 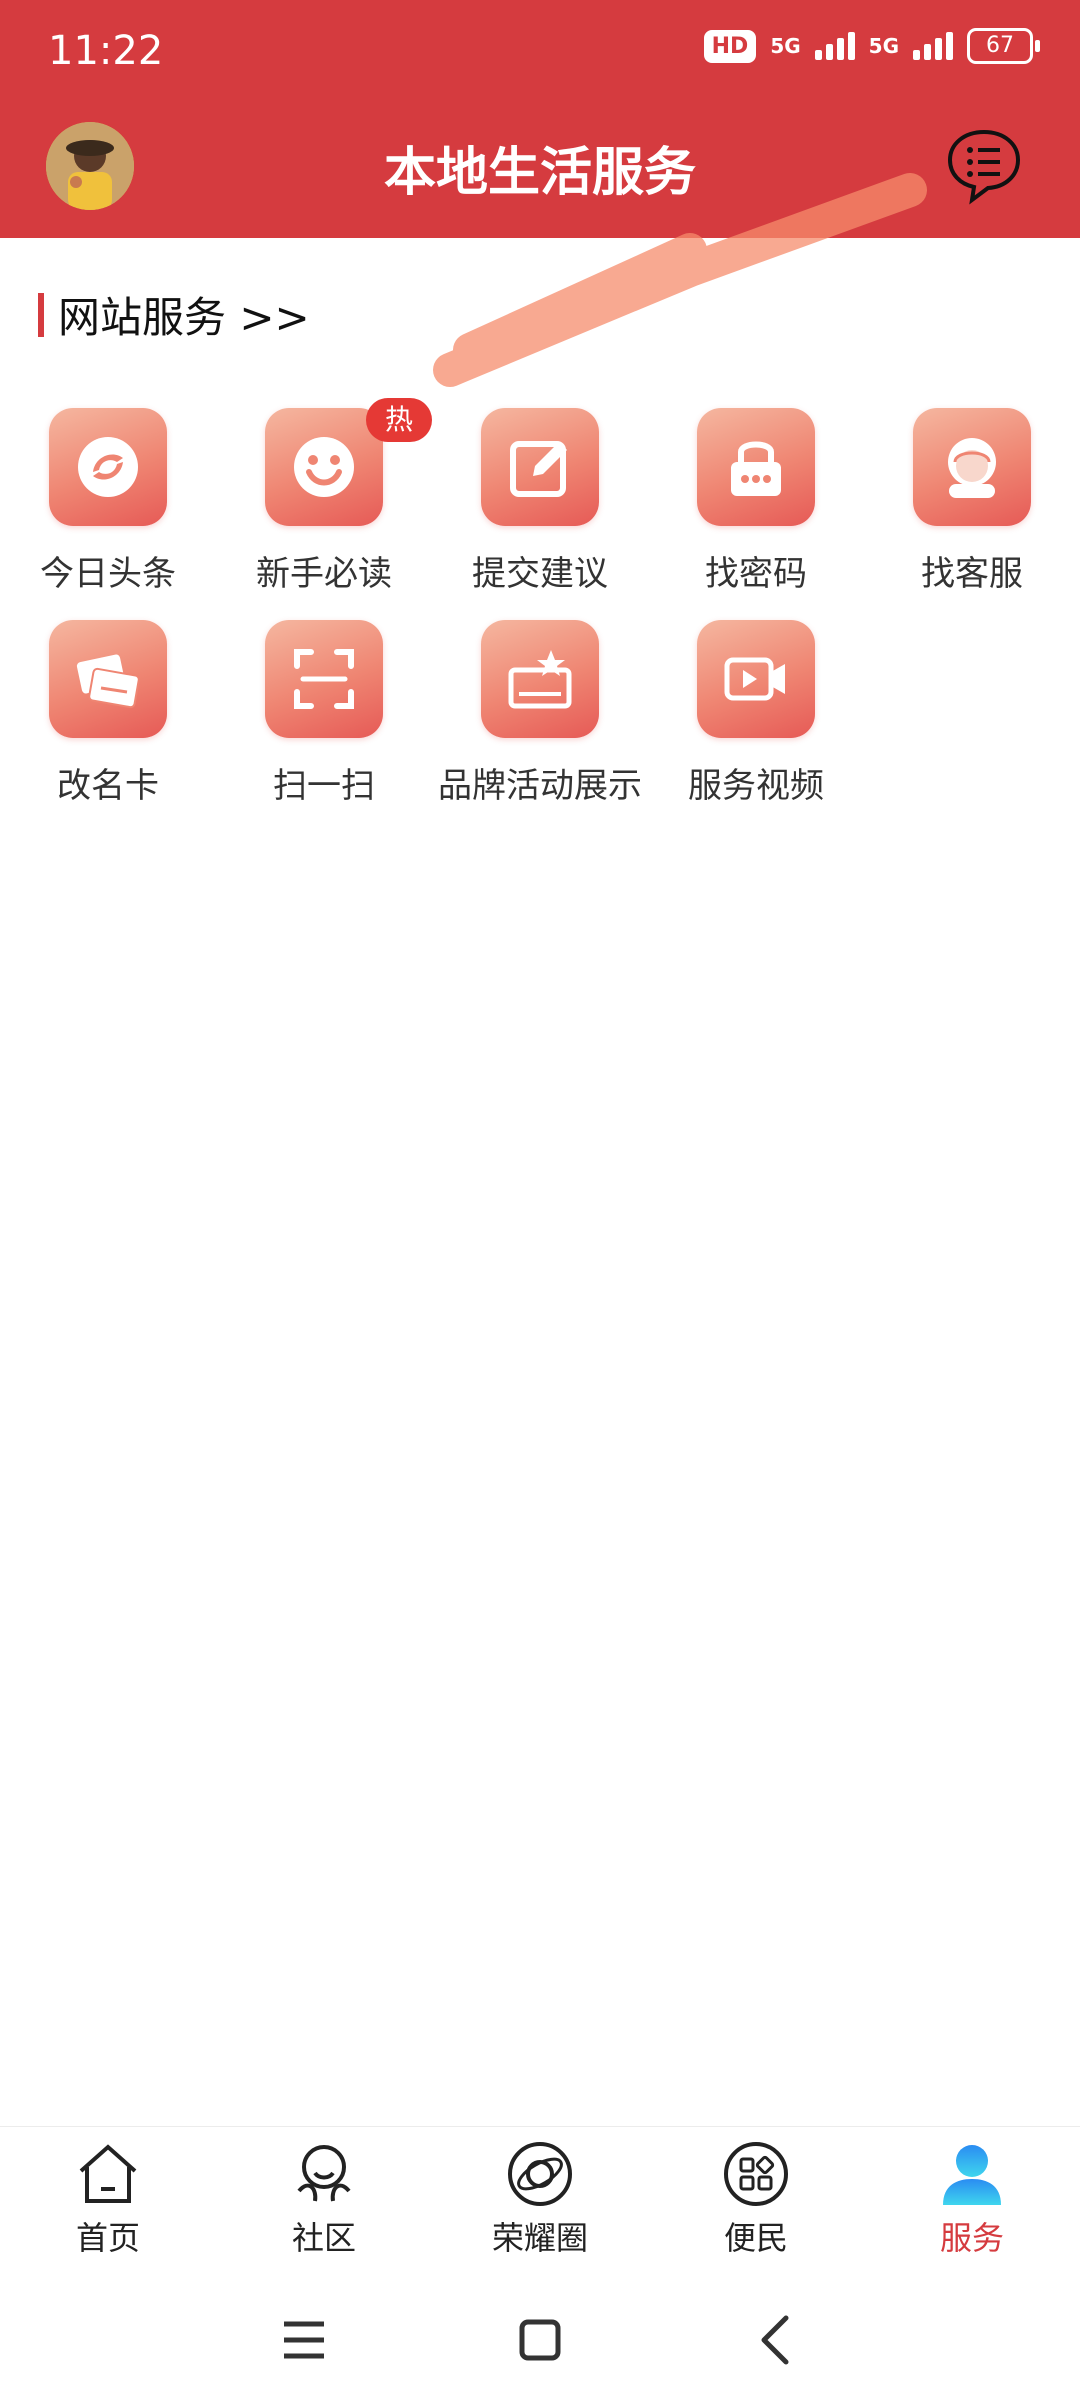 What do you see at coordinates (972, 2174) in the screenshot?
I see `service-icon` at bounding box center [972, 2174].